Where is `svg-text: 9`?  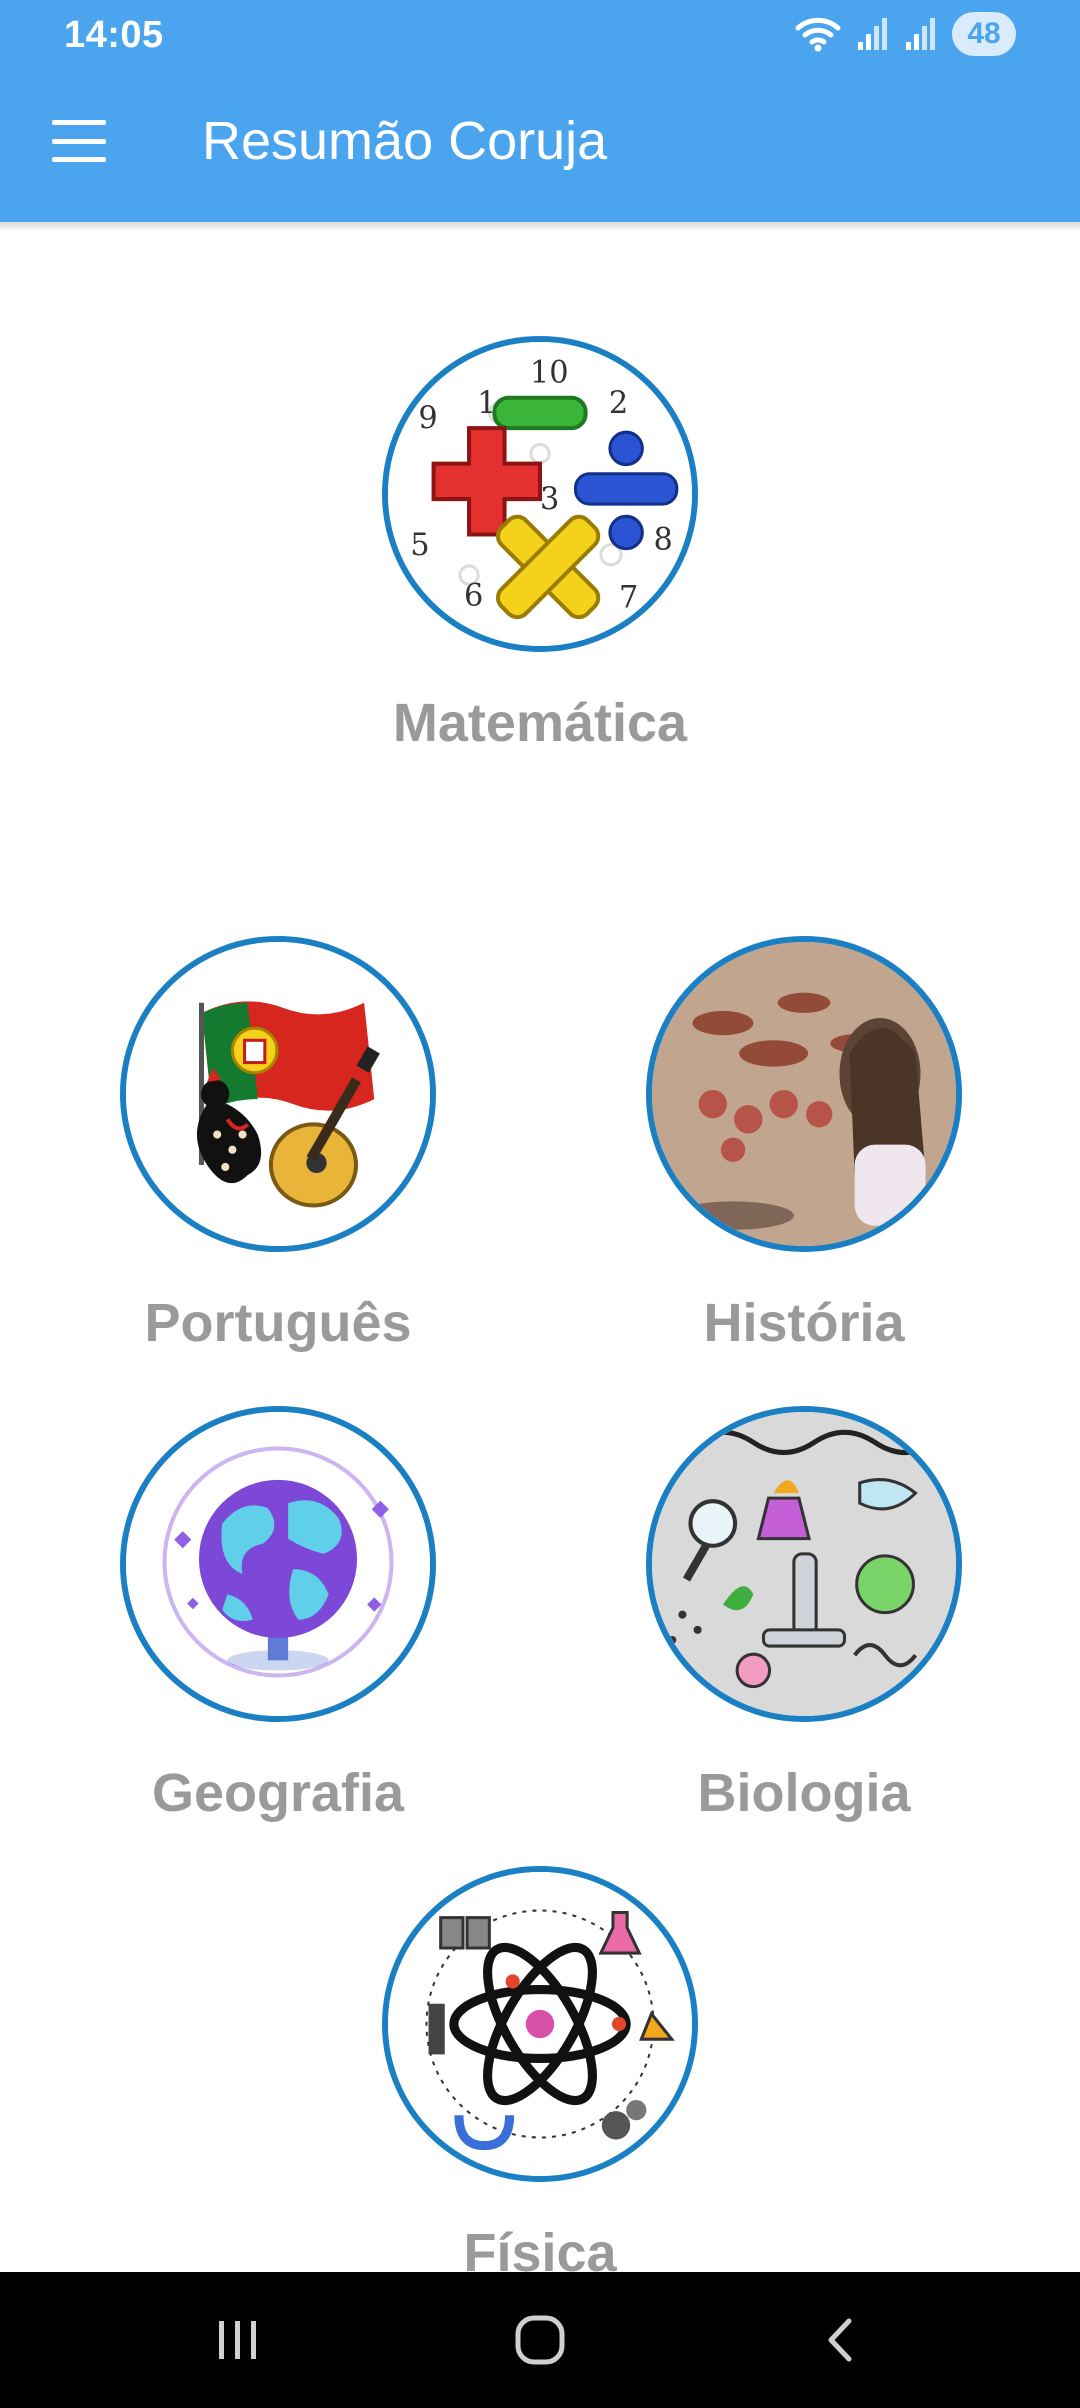
svg-text: 9 is located at coordinates (427, 418).